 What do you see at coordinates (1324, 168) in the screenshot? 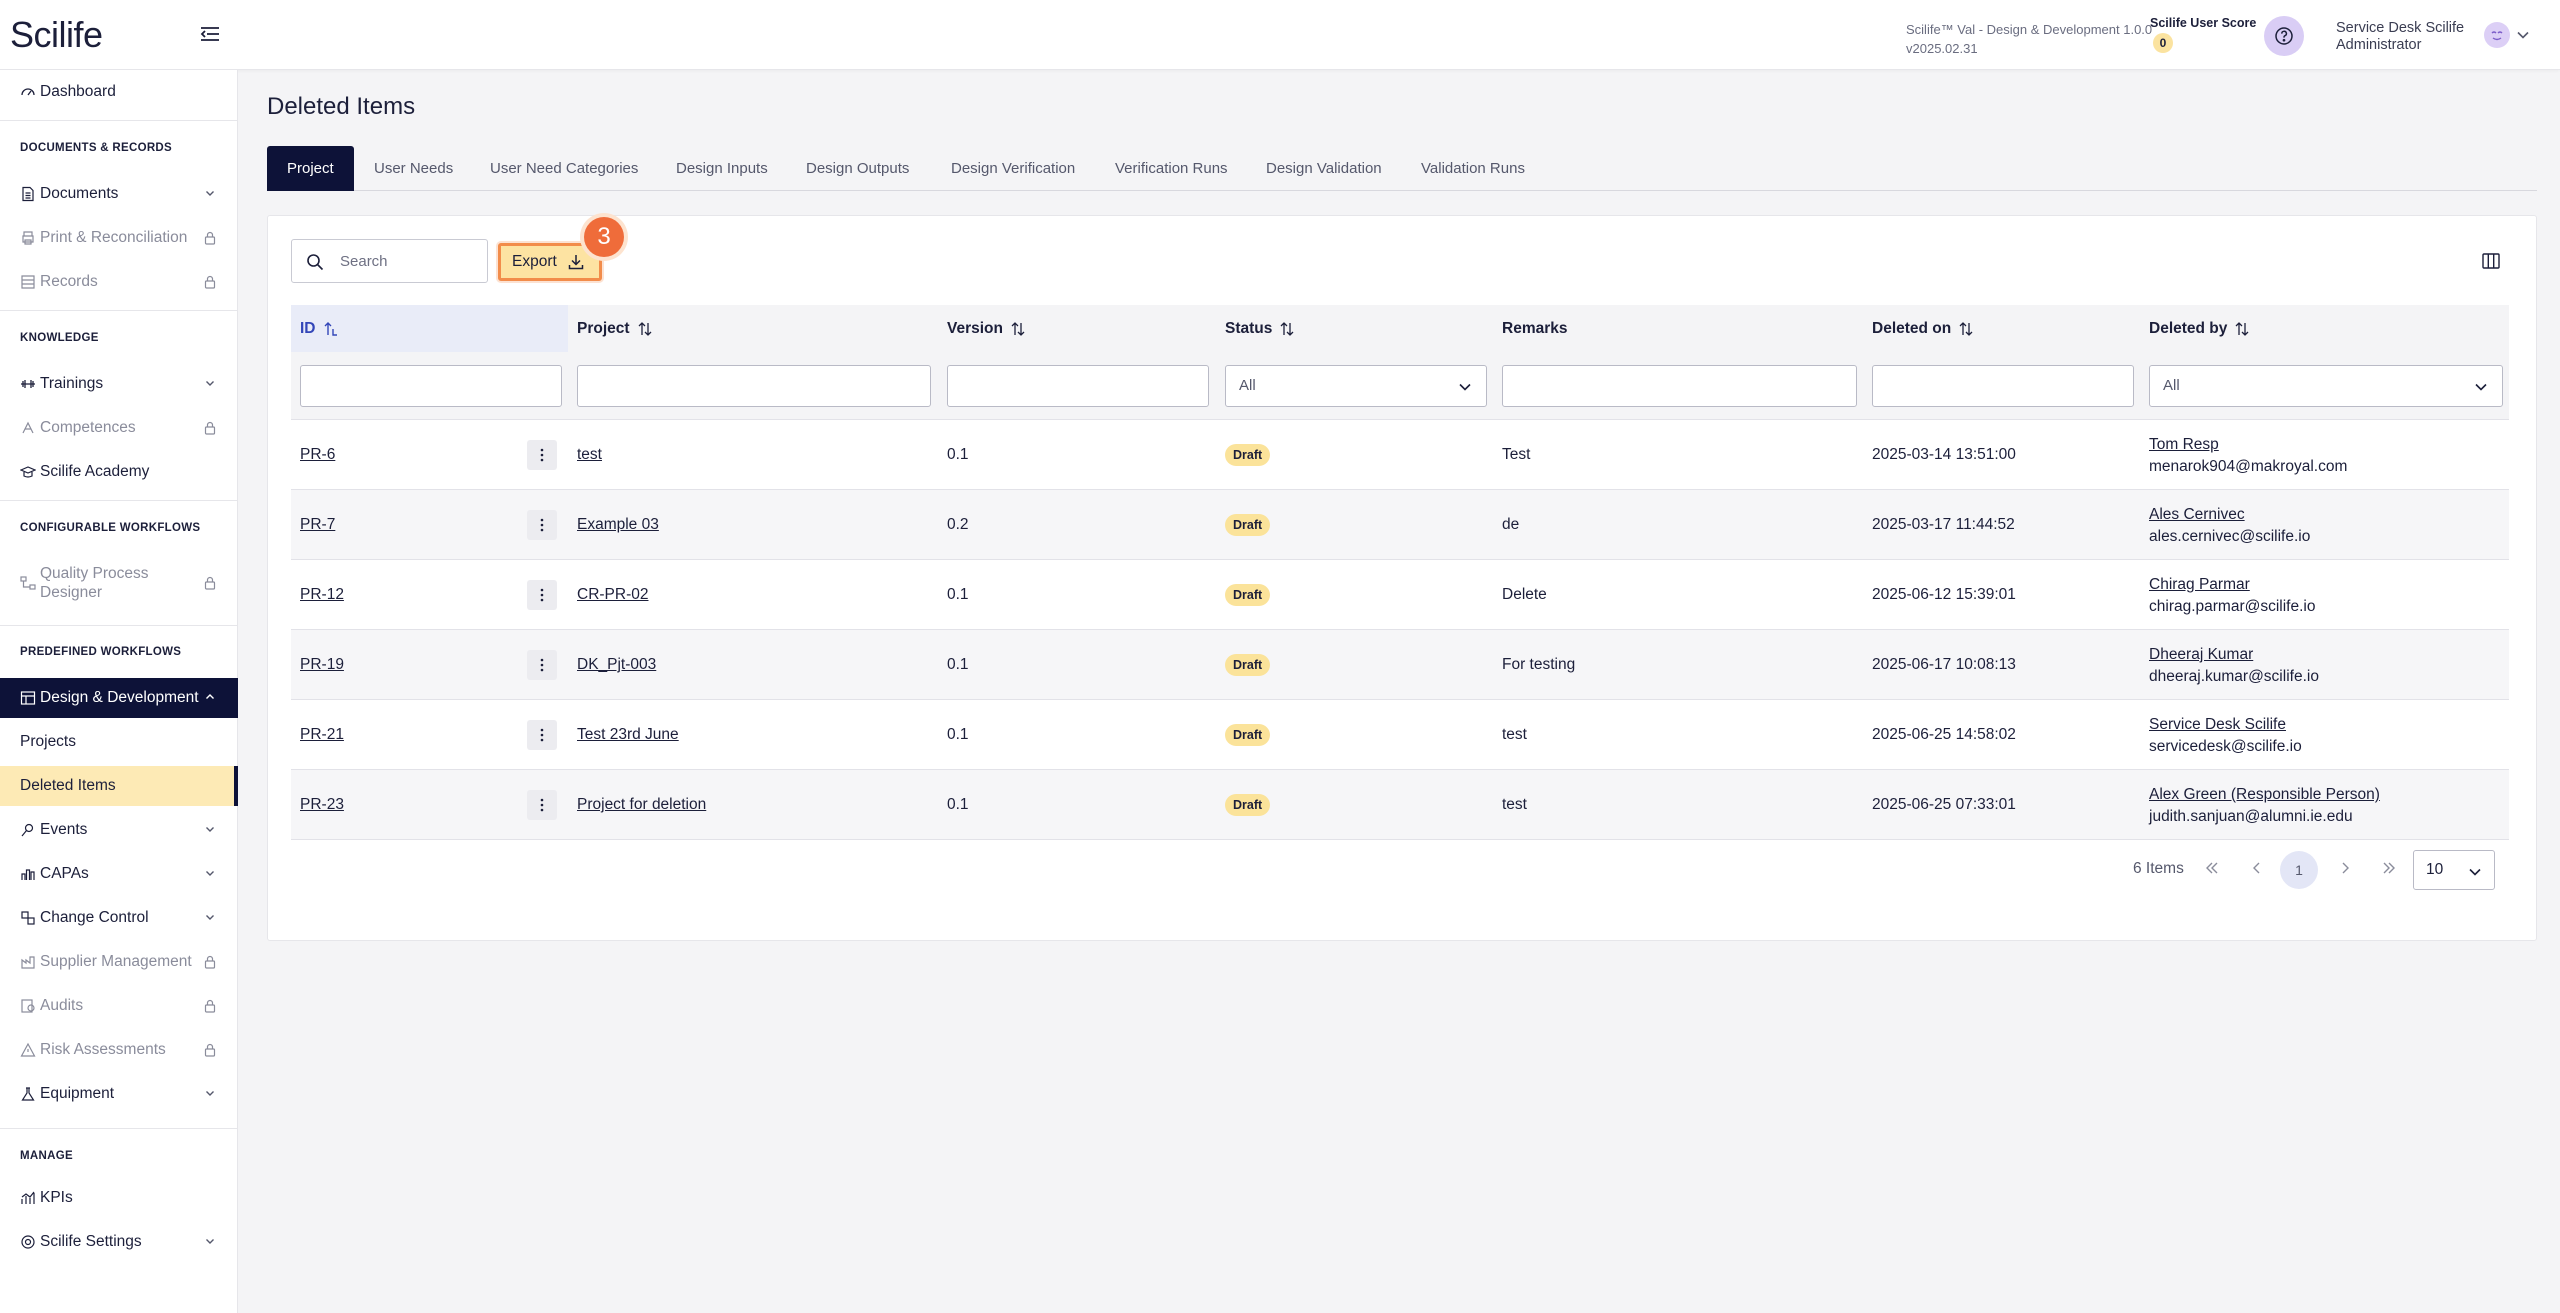
I see `tab-design-validation: Design Validation` at bounding box center [1324, 168].